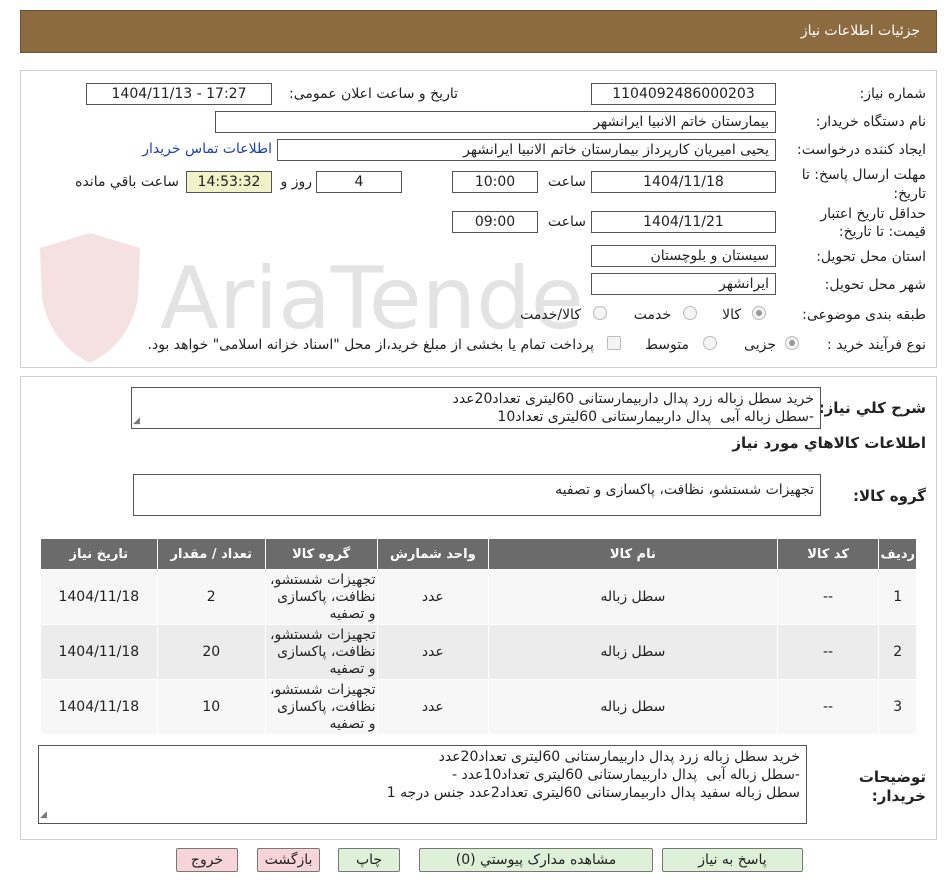 The image size is (944, 893). I want to click on buyer-notes-label-line1: توضیحات, so click(892, 777).